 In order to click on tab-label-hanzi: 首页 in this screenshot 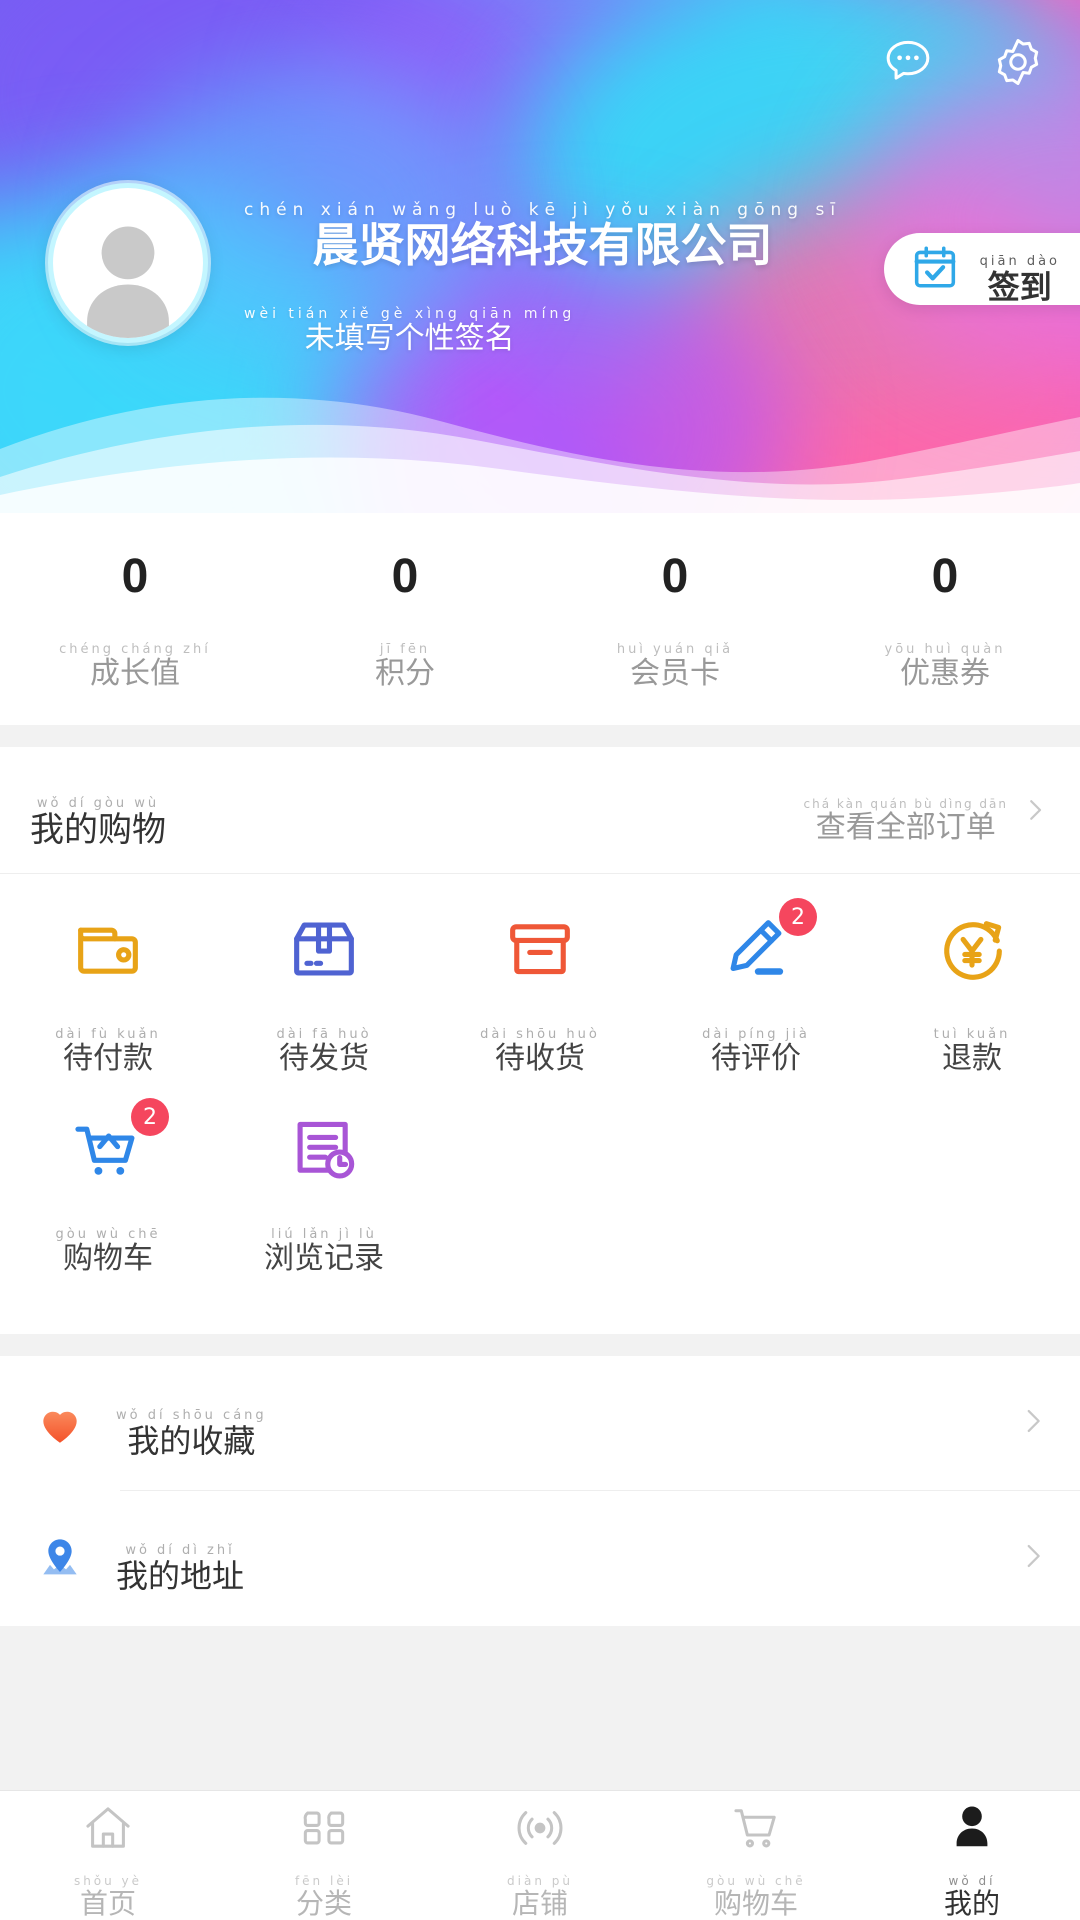, I will do `click(107, 1903)`.